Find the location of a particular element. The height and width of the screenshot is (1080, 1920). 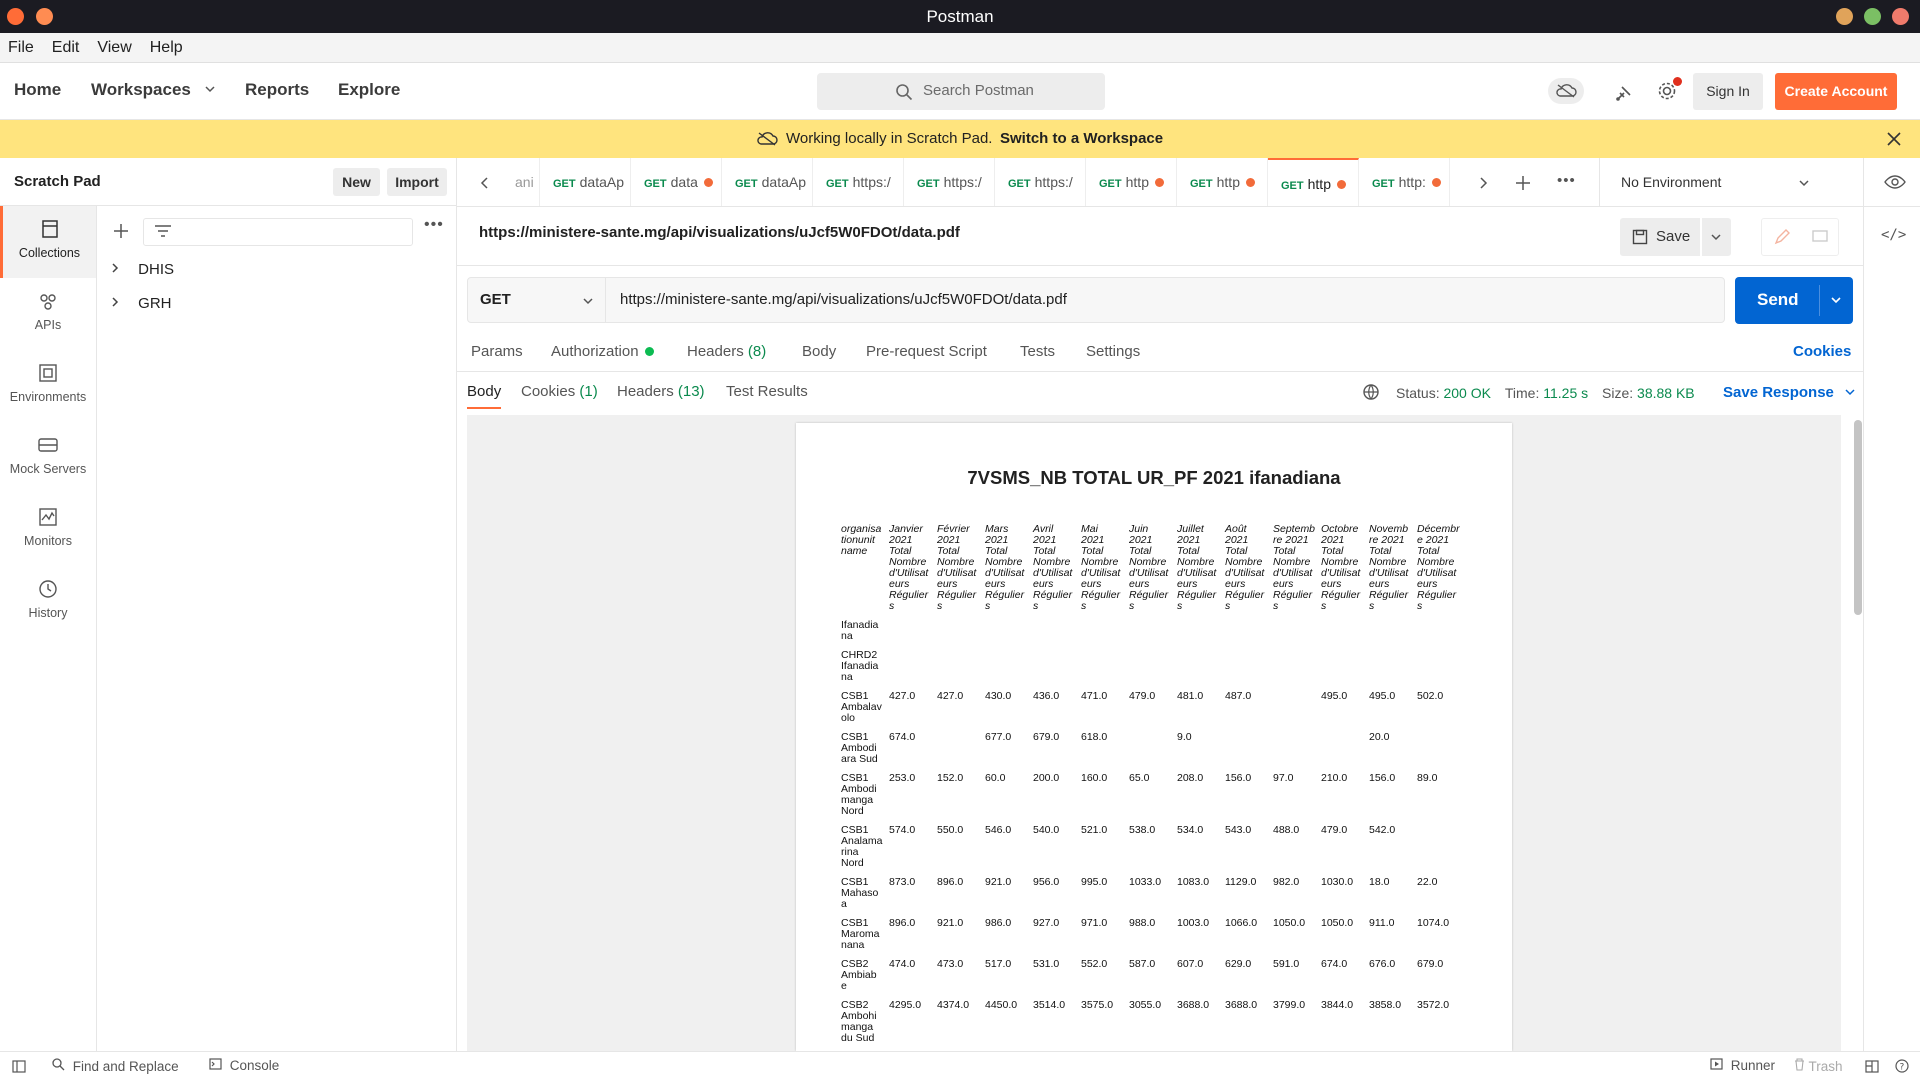

menu-edit: Edit is located at coordinates (66, 48).